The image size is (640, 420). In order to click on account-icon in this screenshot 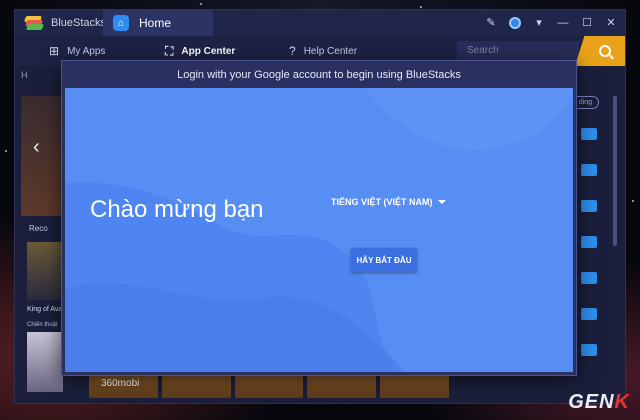, I will do `click(515, 23)`.